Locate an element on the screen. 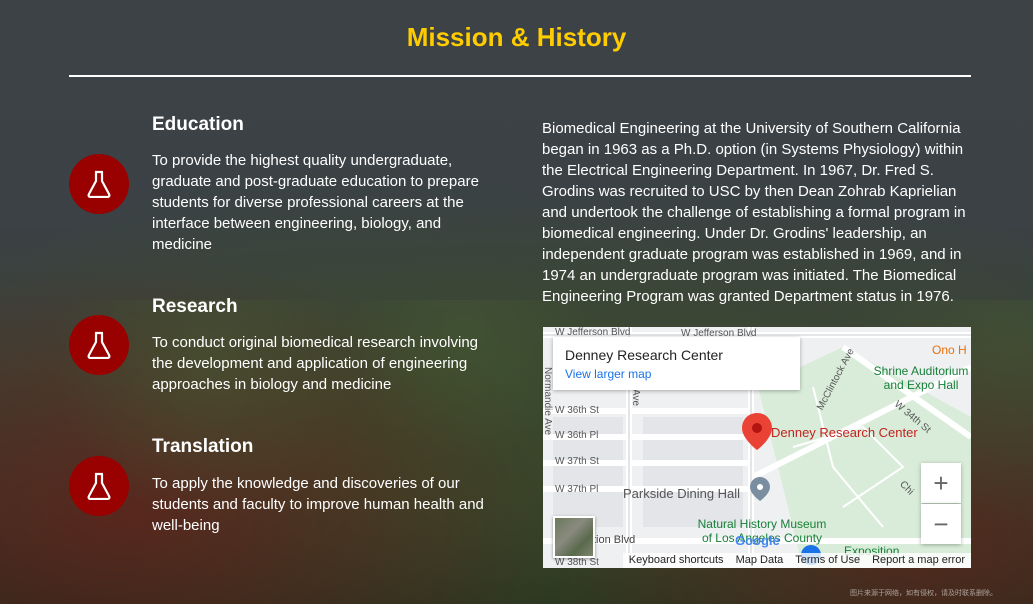 This screenshot has height=604, width=1033. poi-shrine: Shrine Auditorium and Expo Hall is located at coordinates (916, 378).